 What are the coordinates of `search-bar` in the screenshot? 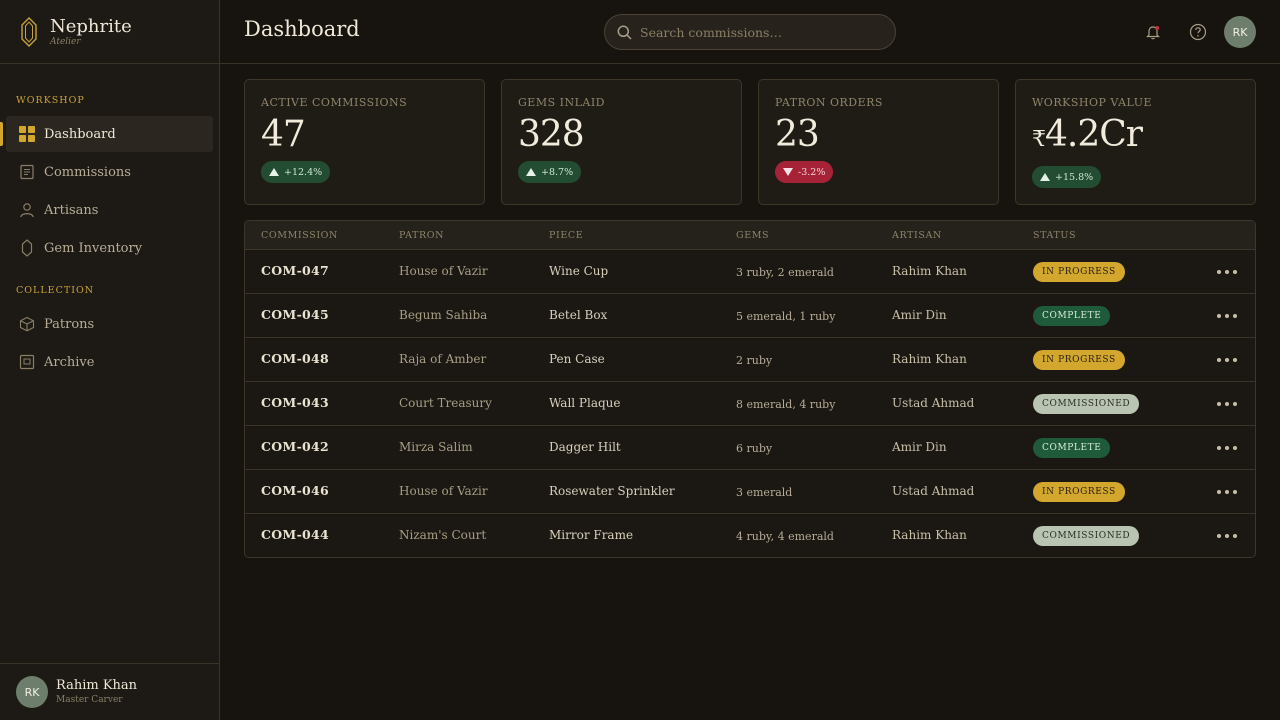 It's located at (750, 32).